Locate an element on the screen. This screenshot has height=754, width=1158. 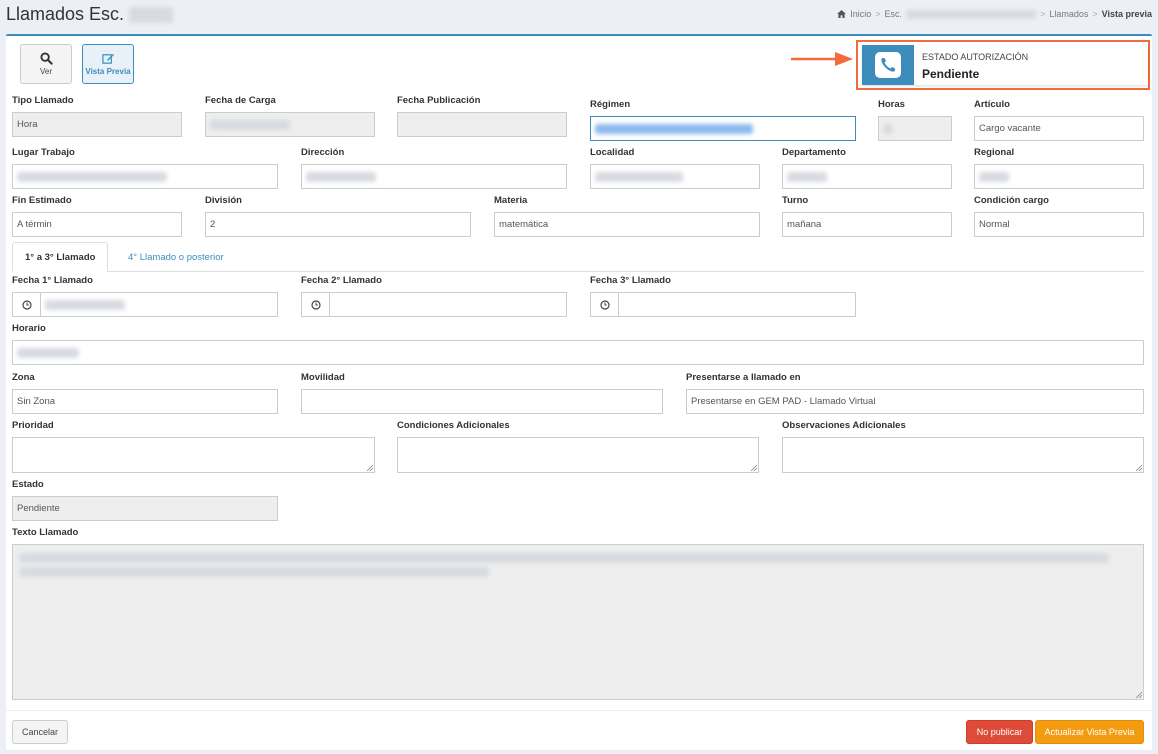
fecha2-label: Fecha 2° Llamado is located at coordinates (341, 280).